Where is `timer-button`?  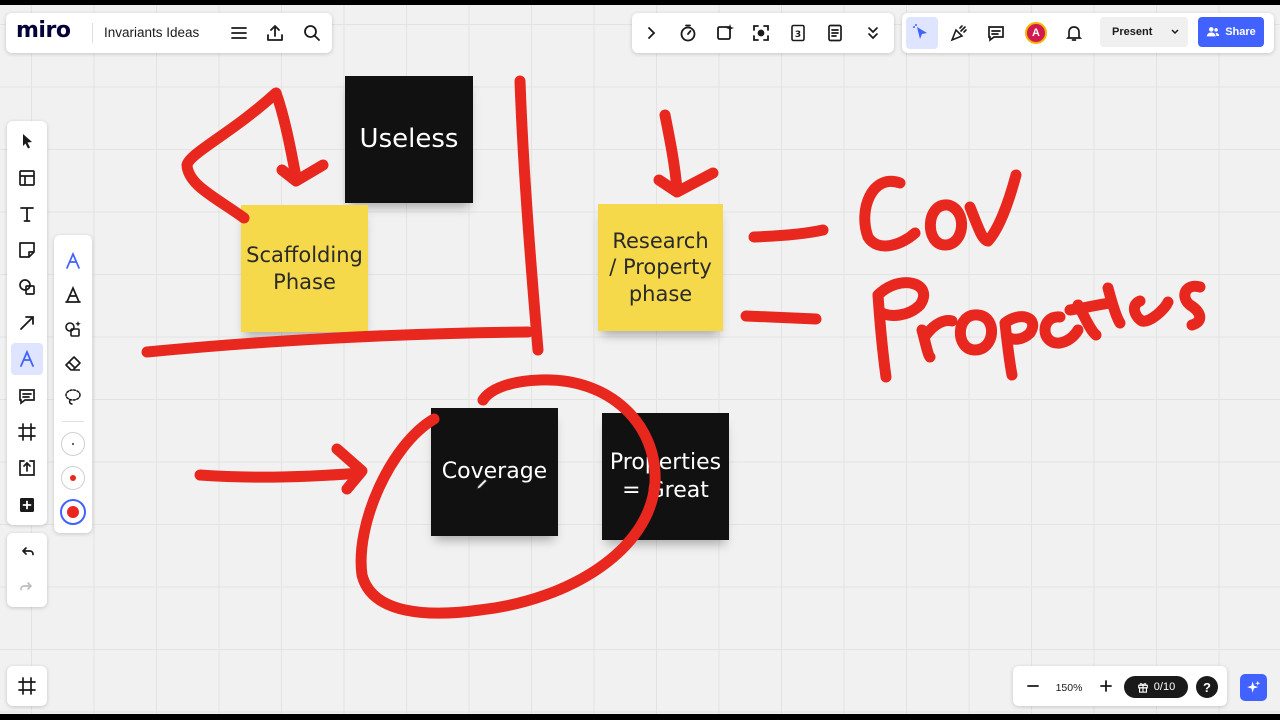
timer-button is located at coordinates (688, 33).